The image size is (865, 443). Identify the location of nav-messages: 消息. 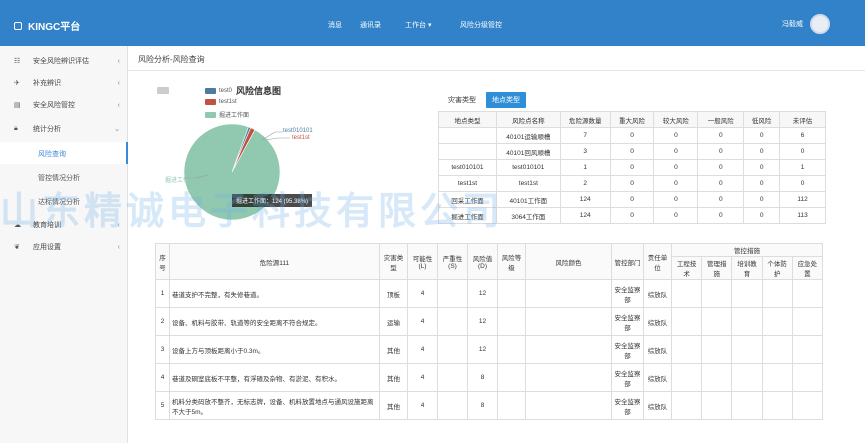
(335, 25).